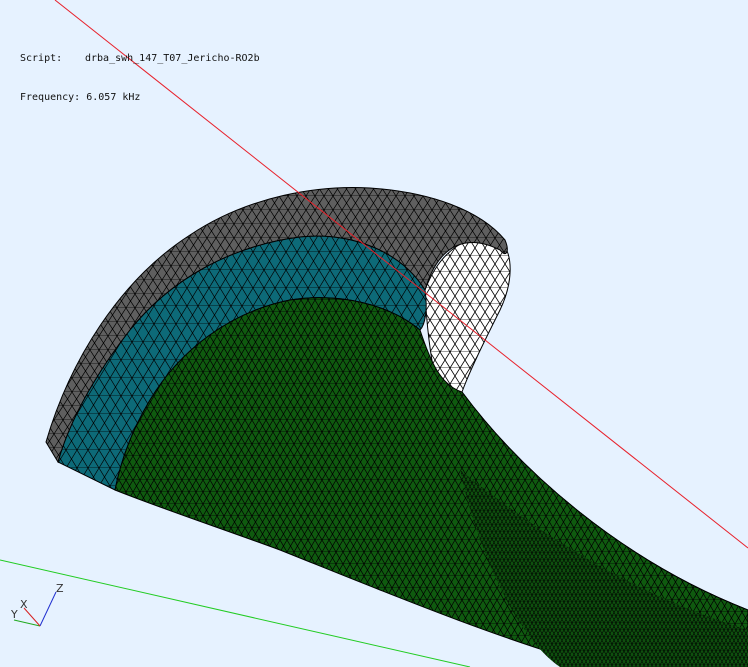 The height and width of the screenshot is (667, 748). I want to click on z-axis-line, so click(48, 609).